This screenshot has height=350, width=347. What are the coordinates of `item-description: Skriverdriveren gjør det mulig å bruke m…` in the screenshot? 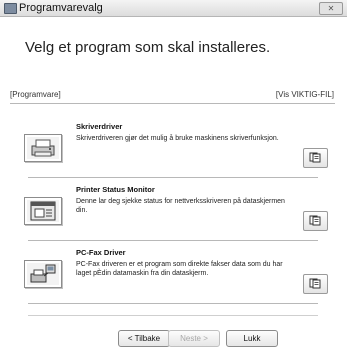 It's located at (177, 138).